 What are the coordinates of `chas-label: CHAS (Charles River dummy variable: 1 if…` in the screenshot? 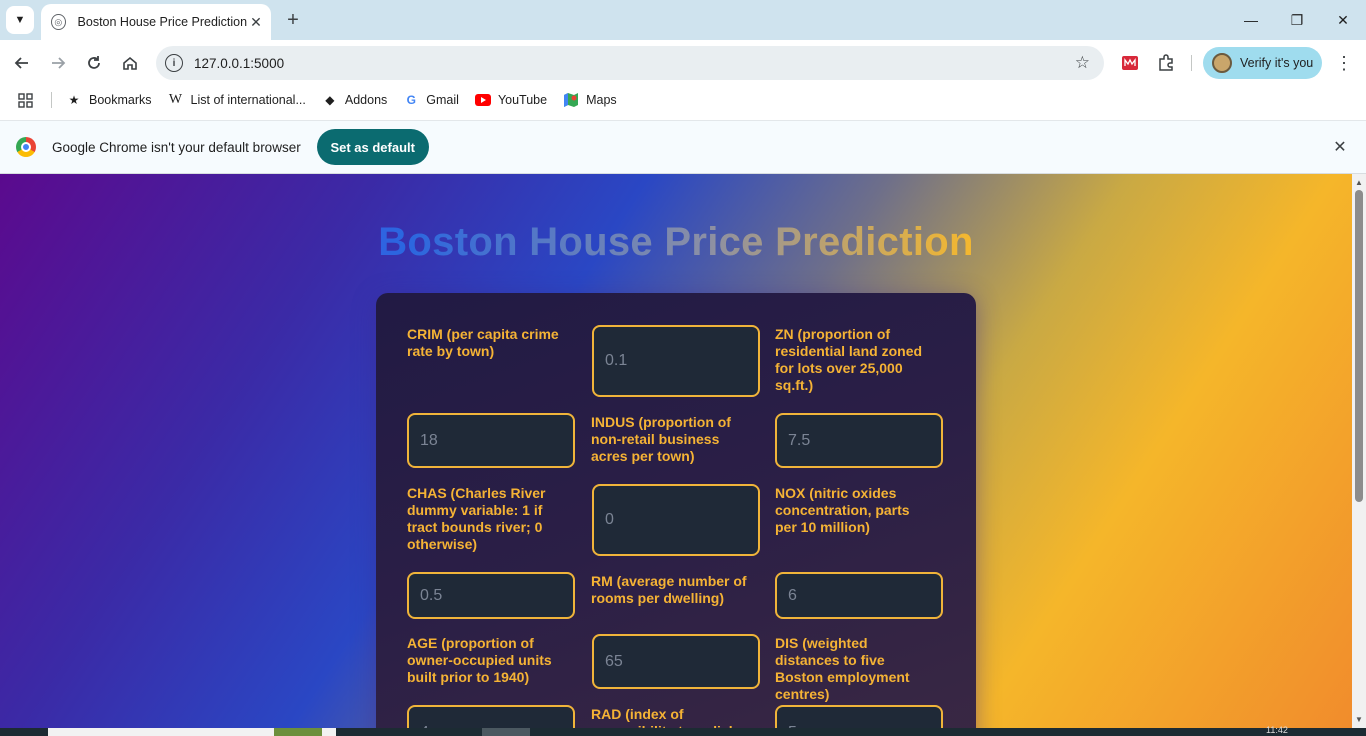 It's located at (476, 518).